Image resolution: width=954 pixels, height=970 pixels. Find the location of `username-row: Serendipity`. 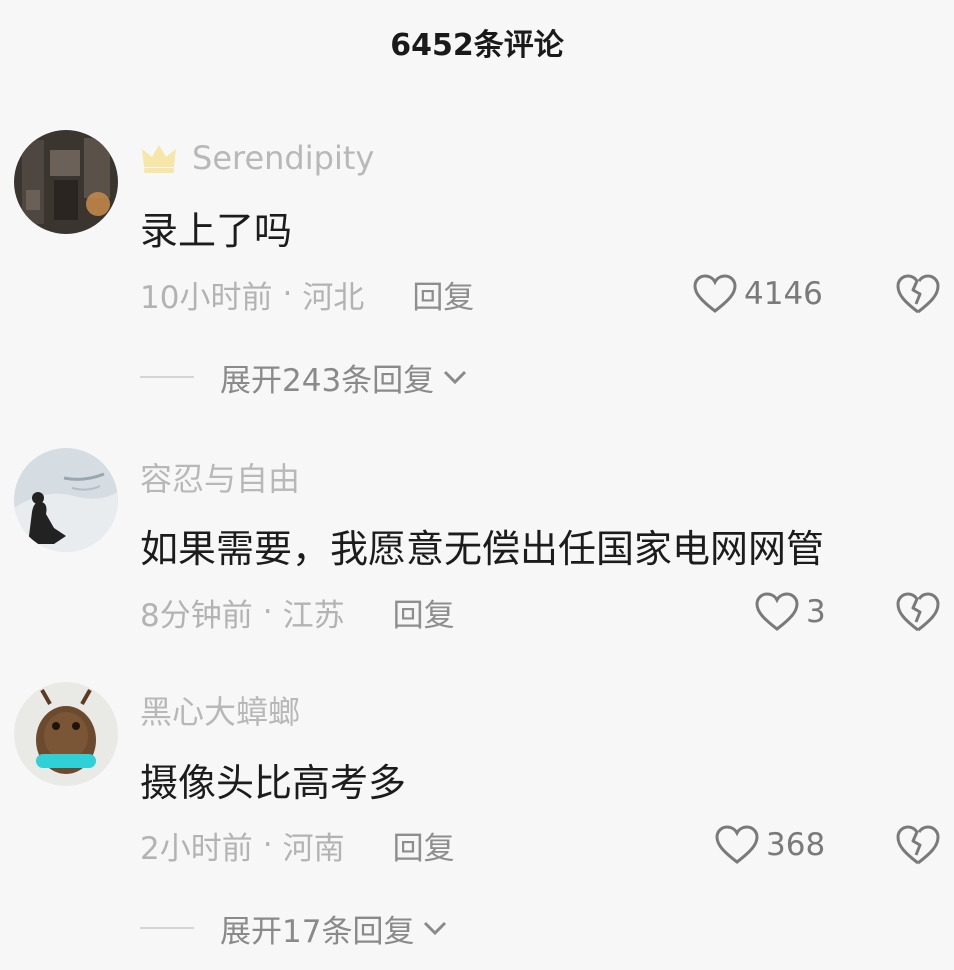

username-row: Serendipity is located at coordinates (257, 158).